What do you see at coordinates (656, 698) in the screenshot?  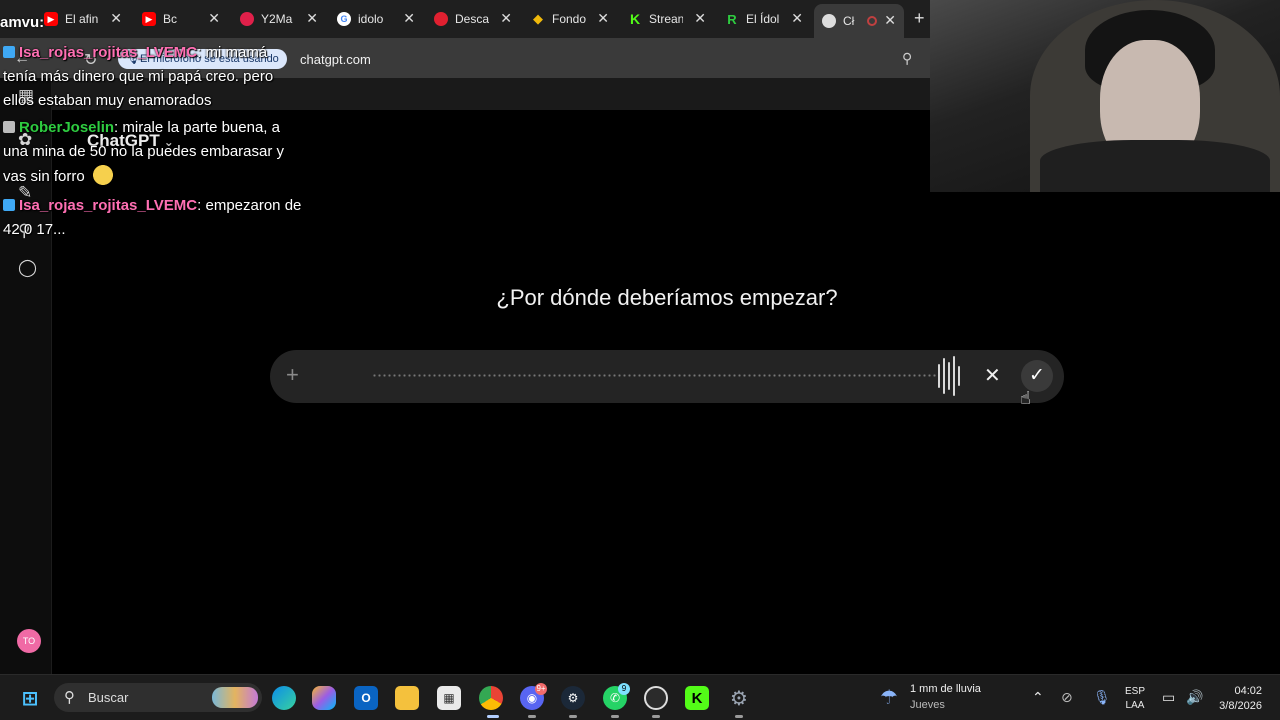 I see `obs-icon` at bounding box center [656, 698].